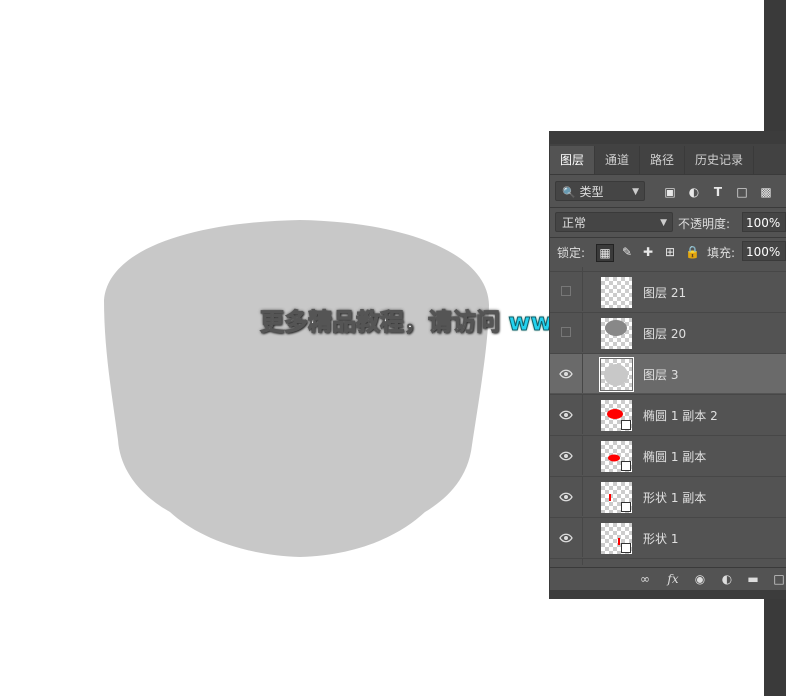 This screenshot has width=786, height=696. Describe the element at coordinates (569, 192) in the screenshot. I see `search-icon: 🔍` at that location.